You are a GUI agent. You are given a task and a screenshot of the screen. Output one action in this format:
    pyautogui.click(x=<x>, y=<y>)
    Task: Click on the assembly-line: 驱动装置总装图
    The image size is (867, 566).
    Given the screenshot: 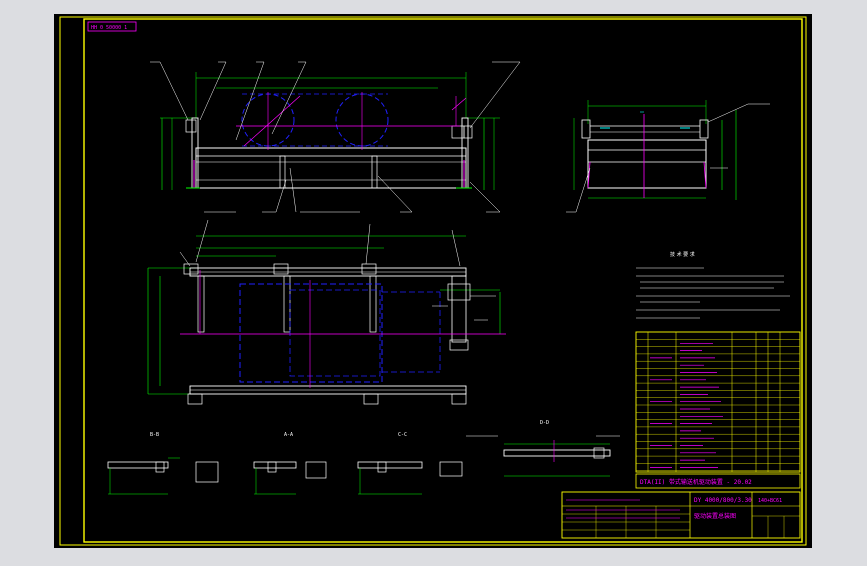 What is the action you would take?
    pyautogui.click(x=715, y=516)
    